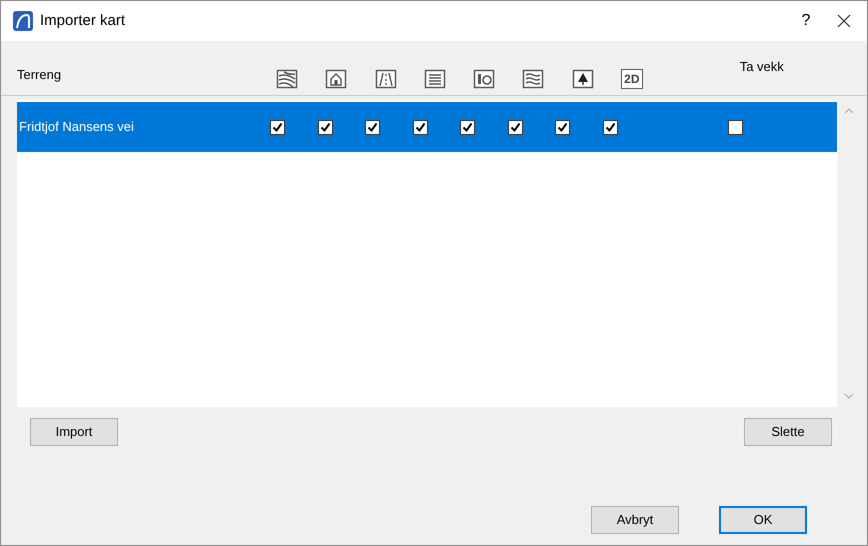  What do you see at coordinates (533, 79) in the screenshot?
I see `waves-icon` at bounding box center [533, 79].